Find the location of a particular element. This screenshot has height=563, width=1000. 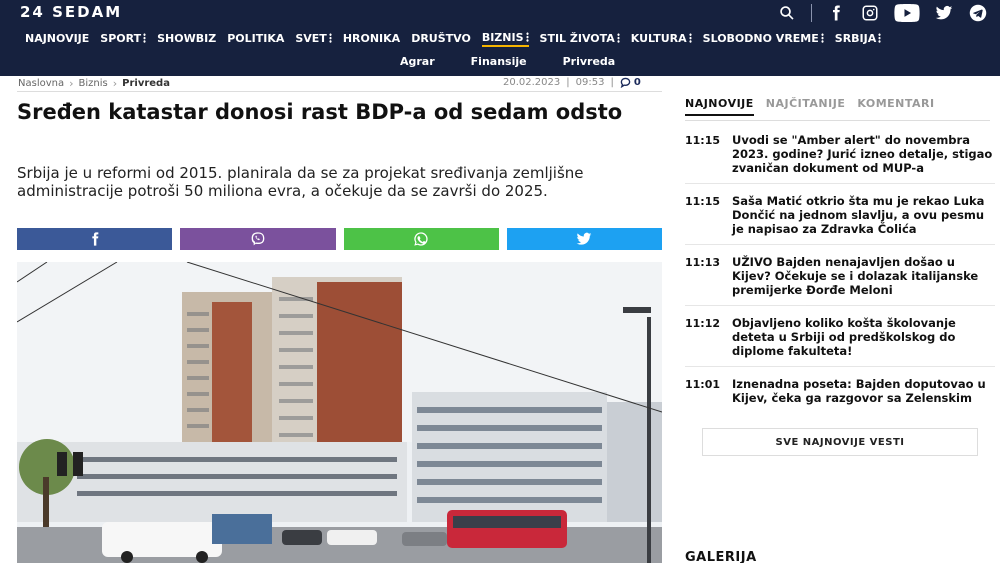

nav-label: SRBIJA is located at coordinates (855, 38).